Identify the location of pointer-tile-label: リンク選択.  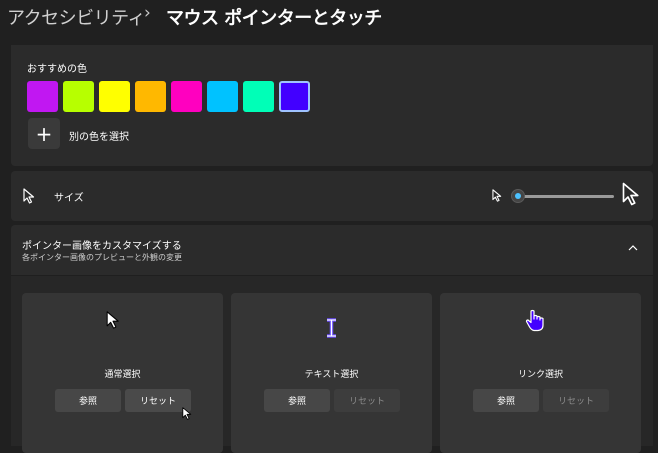
(540, 375).